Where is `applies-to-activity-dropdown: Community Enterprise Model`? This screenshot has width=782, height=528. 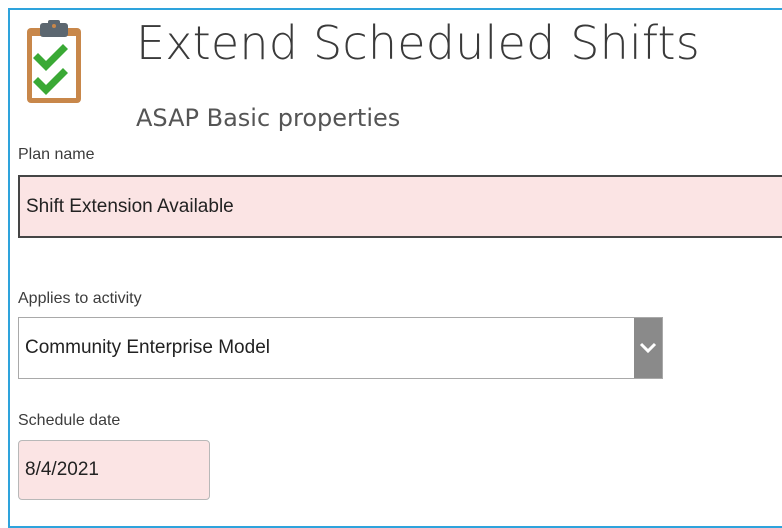
applies-to-activity-dropdown: Community Enterprise Model is located at coordinates (340, 348).